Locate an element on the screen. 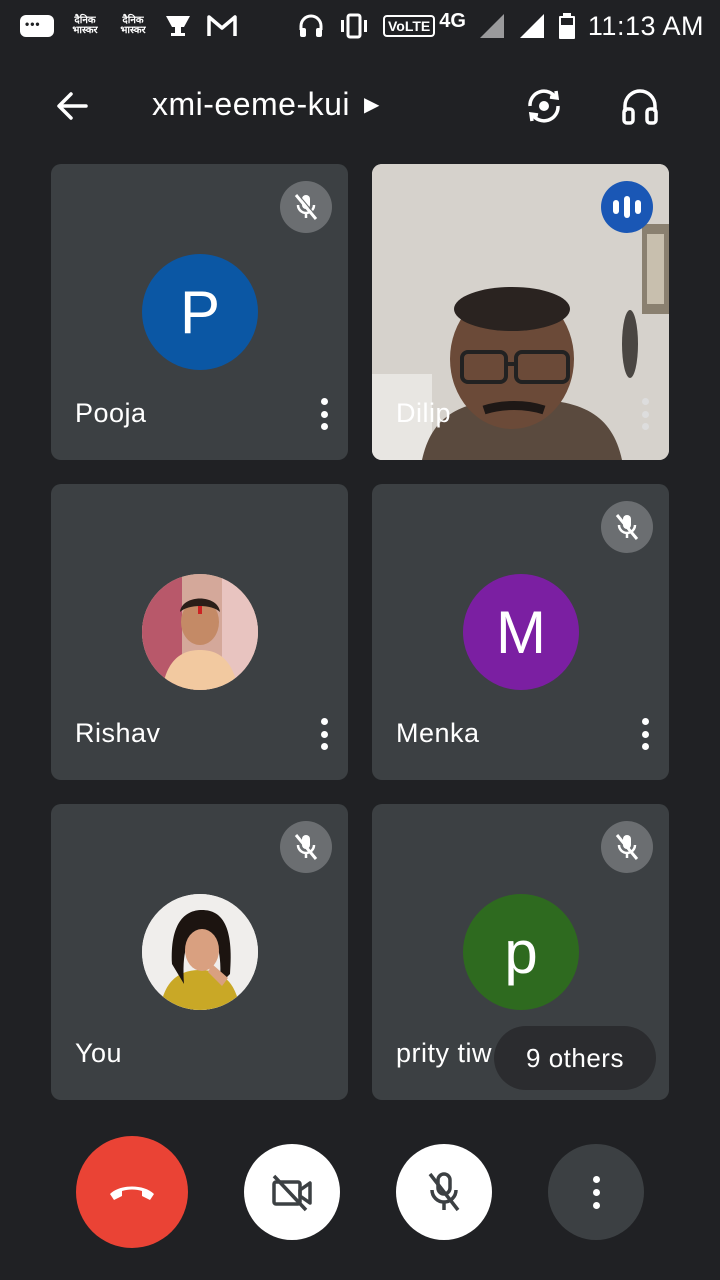 Image resolution: width=720 pixels, height=1280 pixels. meeting-header: xmi-eeme-kui ▶ is located at coordinates (360, 104).